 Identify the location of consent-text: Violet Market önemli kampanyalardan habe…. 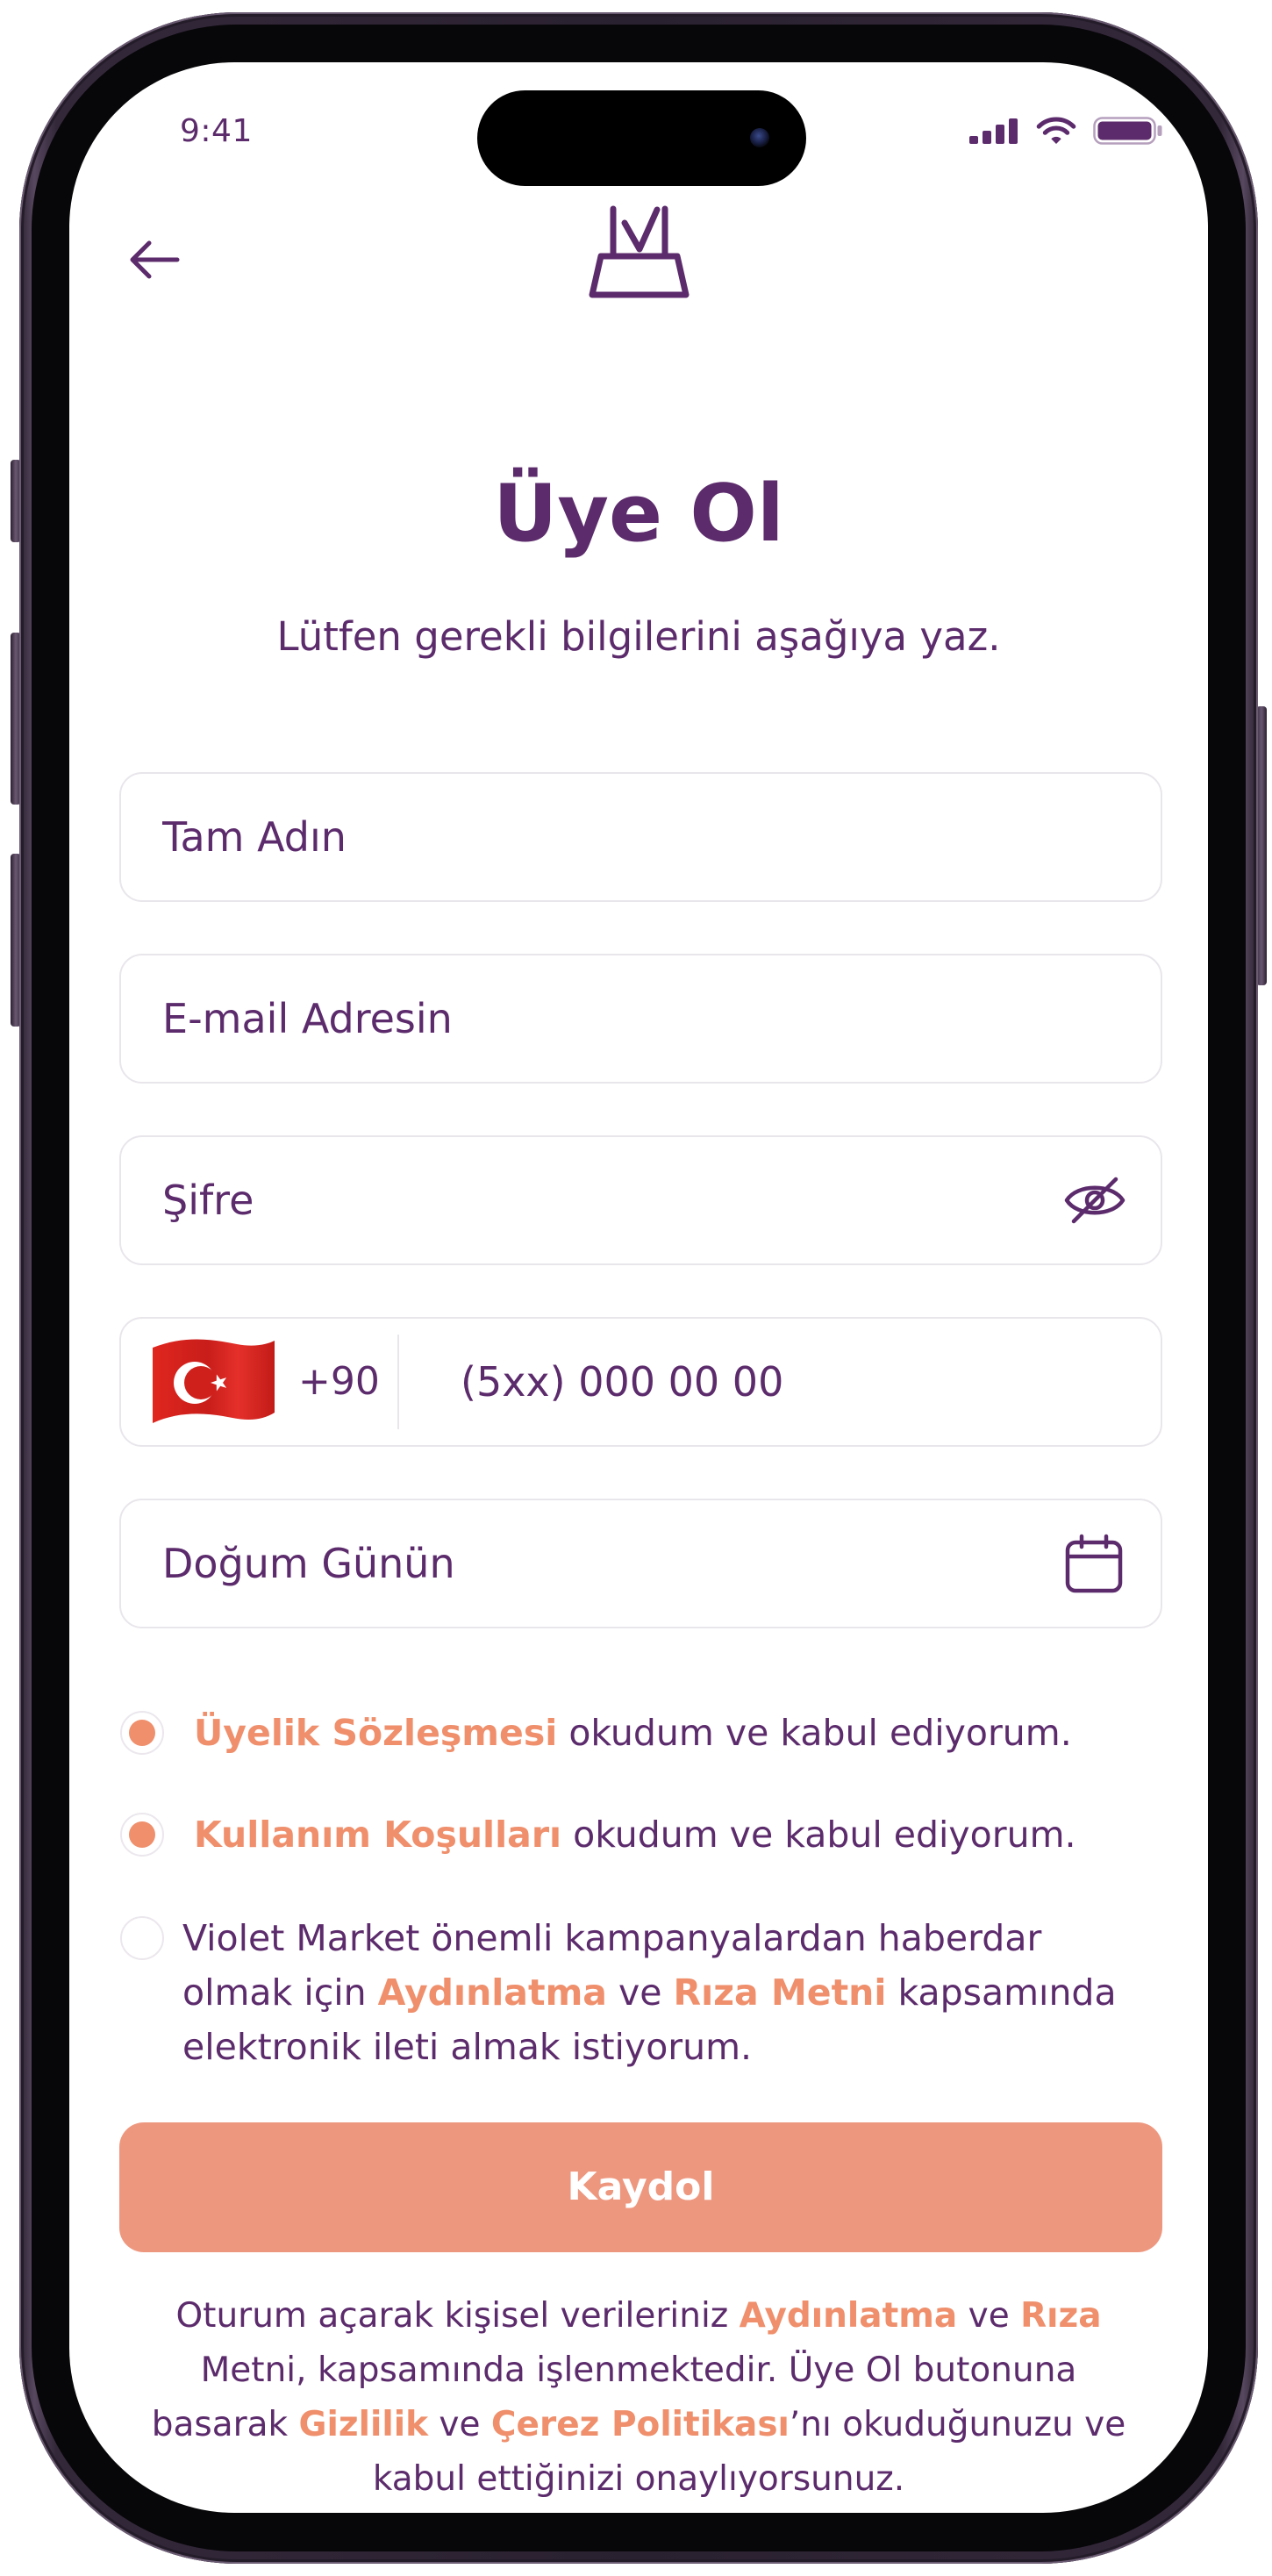
(664, 1992).